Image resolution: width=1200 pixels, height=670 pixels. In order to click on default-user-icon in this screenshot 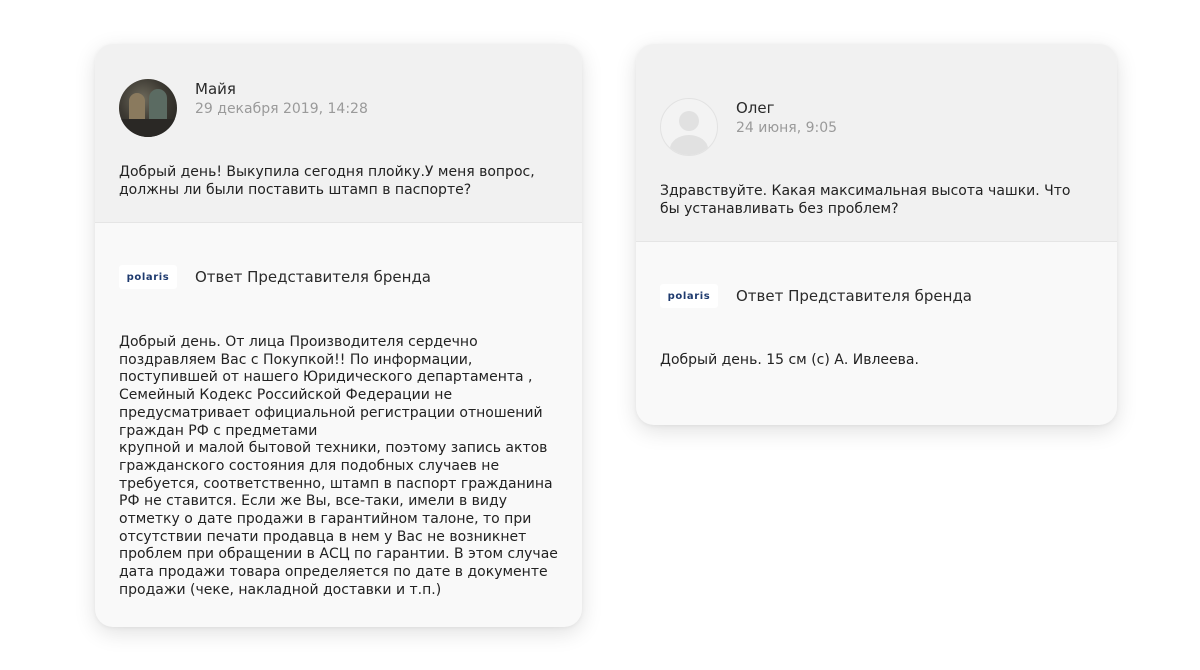, I will do `click(689, 127)`.